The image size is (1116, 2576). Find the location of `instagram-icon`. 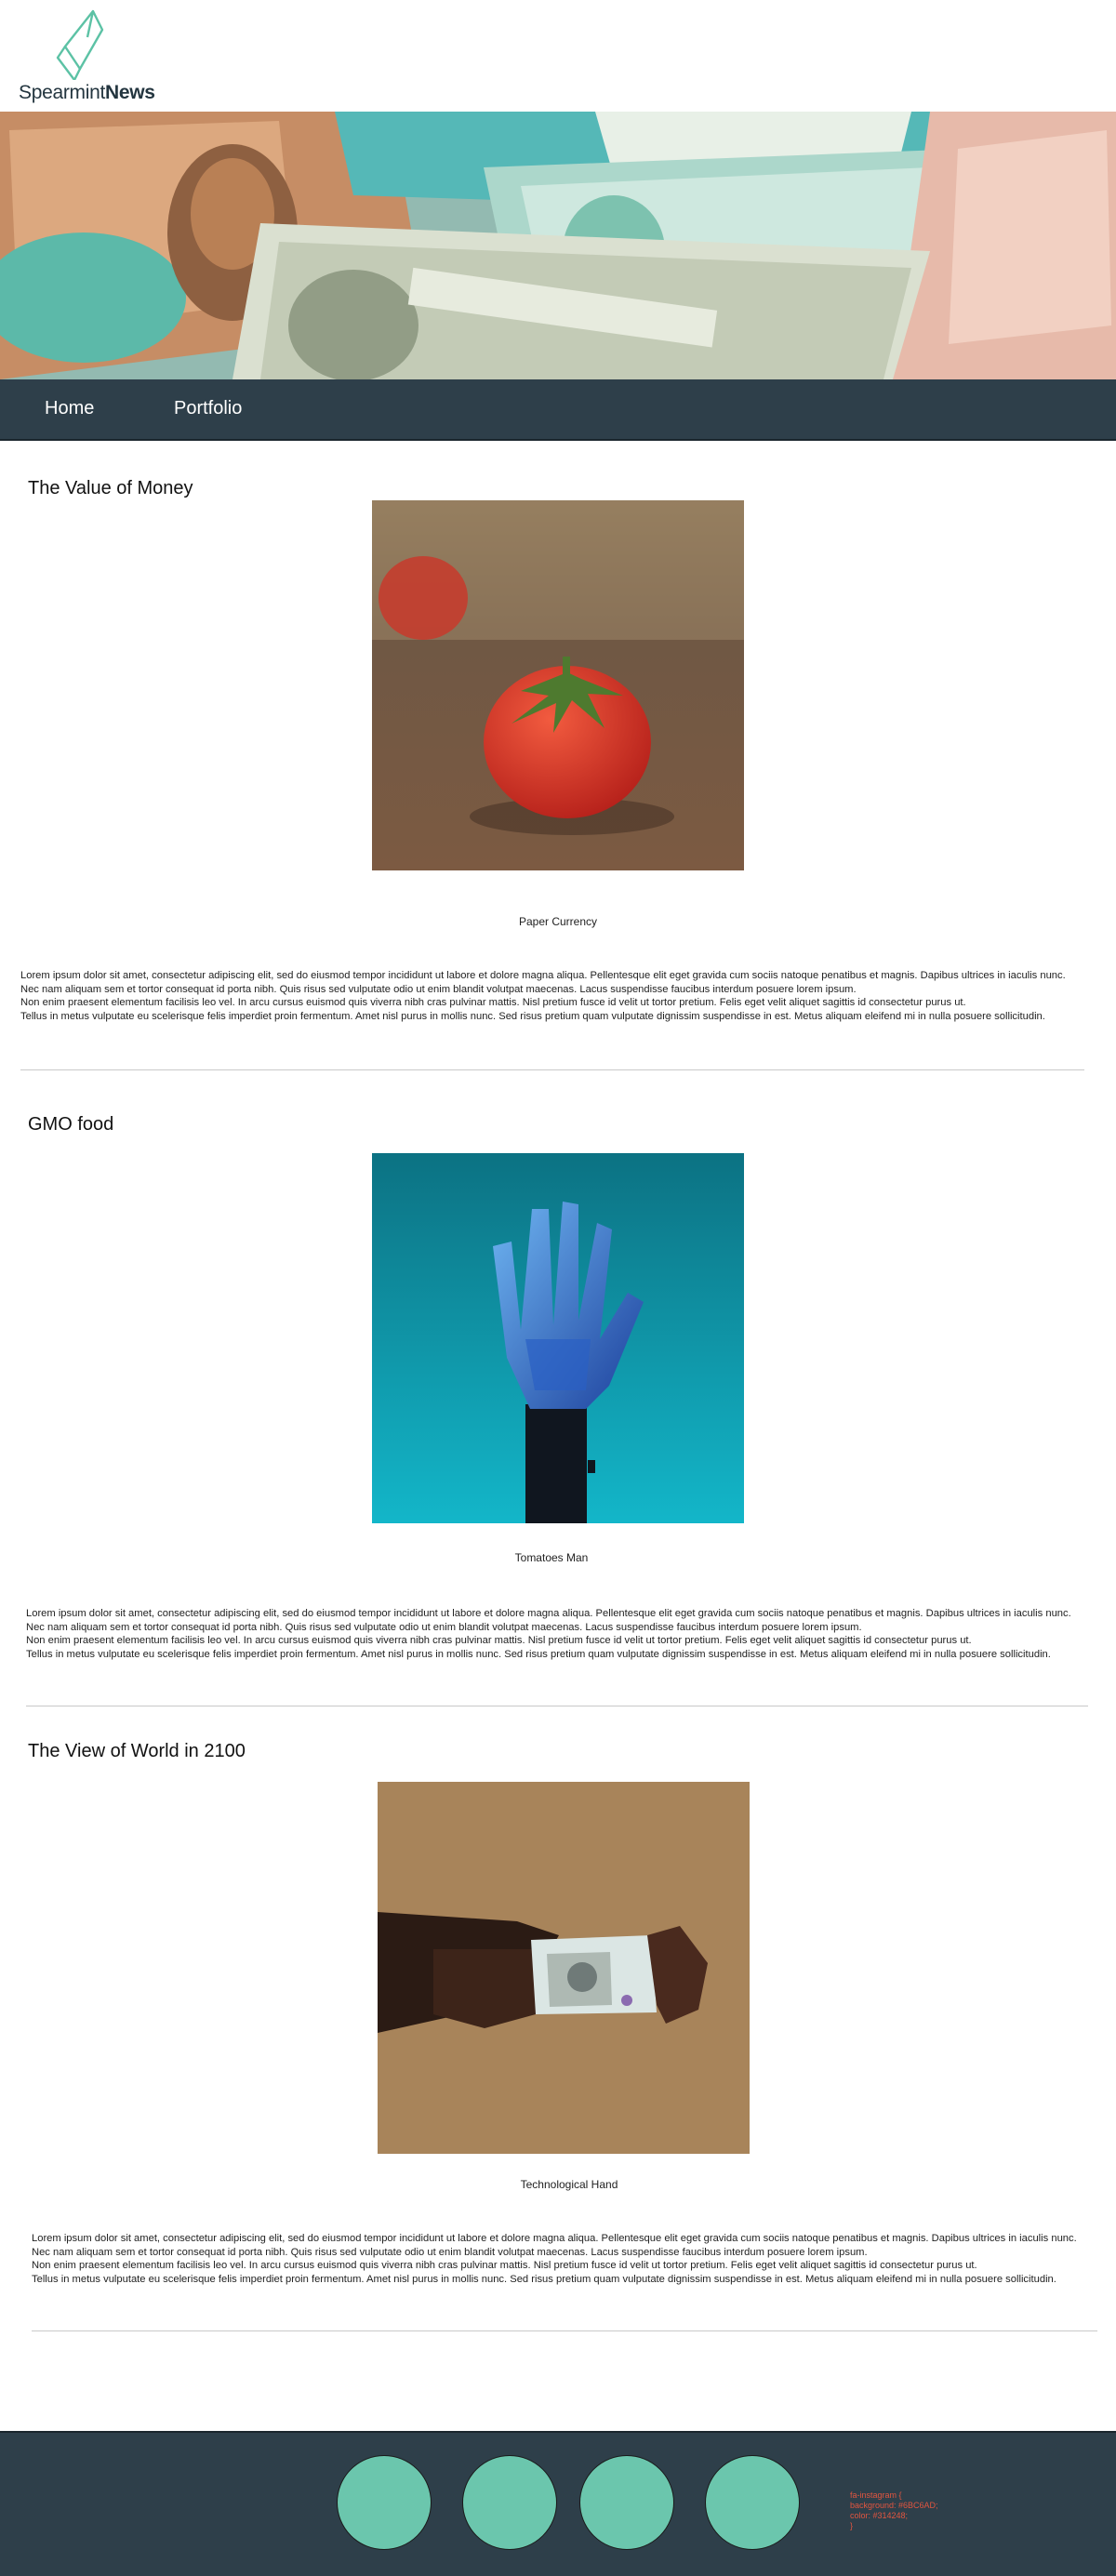

instagram-icon is located at coordinates (752, 2502).